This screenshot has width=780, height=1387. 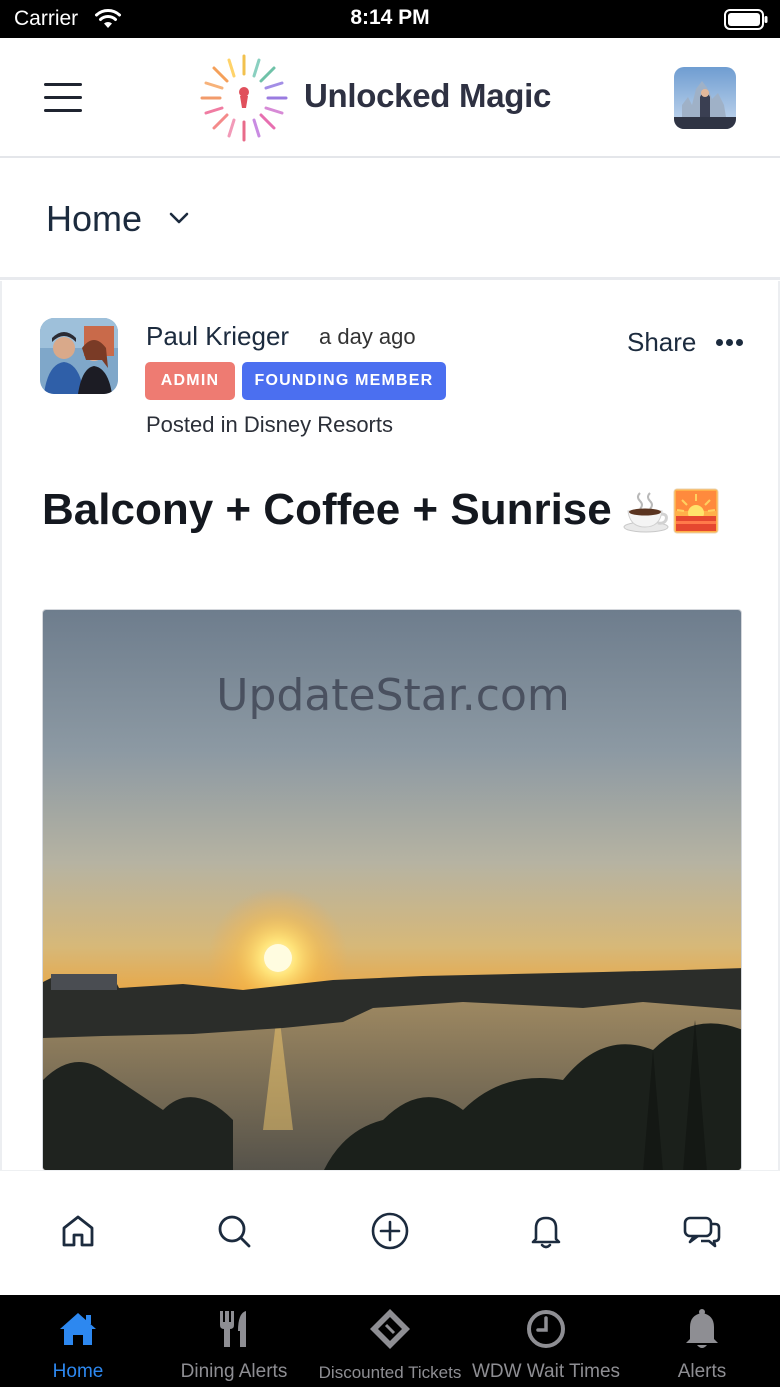 What do you see at coordinates (393, 695) in the screenshot?
I see `watermark-text: UpdateStar.com` at bounding box center [393, 695].